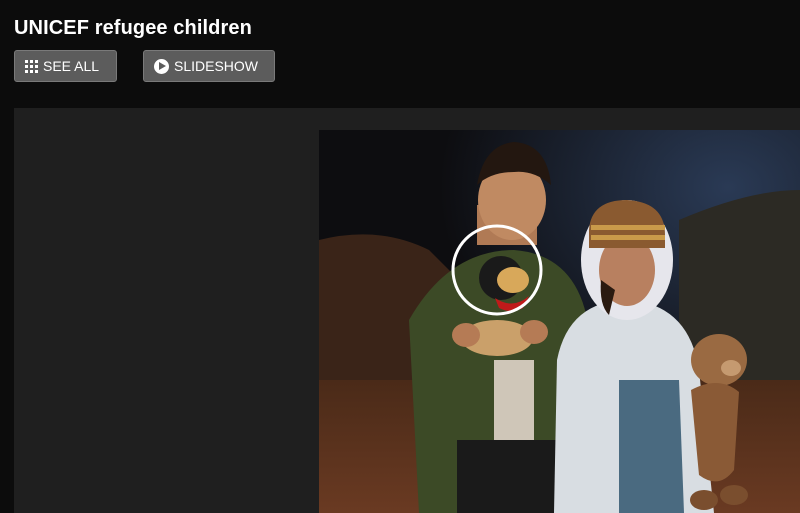 The height and width of the screenshot is (513, 800). I want to click on slideshow-button: SLIDESHOW, so click(209, 66).